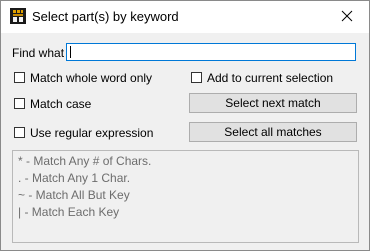  What do you see at coordinates (273, 132) in the screenshot?
I see `select-all-matches-button: Select all matches` at bounding box center [273, 132].